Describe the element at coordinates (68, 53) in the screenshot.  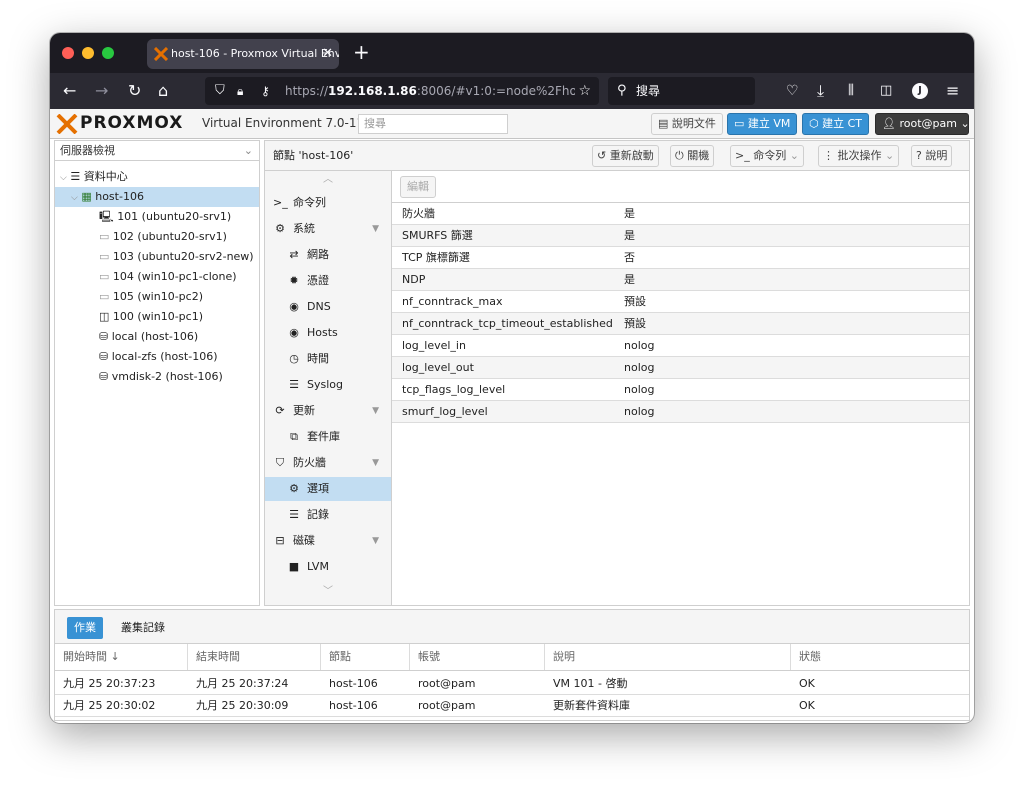
I see `close-window-button` at that location.